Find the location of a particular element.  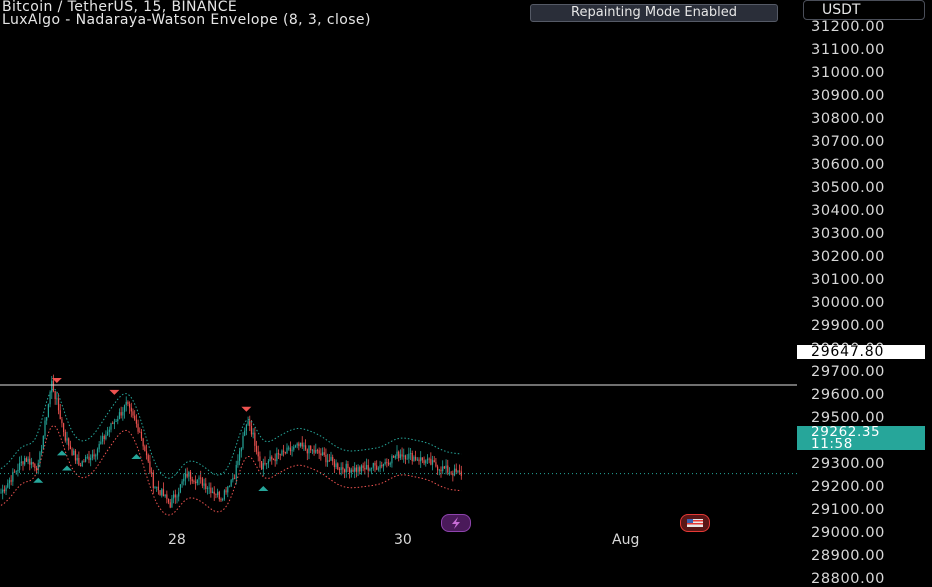

y-tick-label: 29700.00 is located at coordinates (848, 372).